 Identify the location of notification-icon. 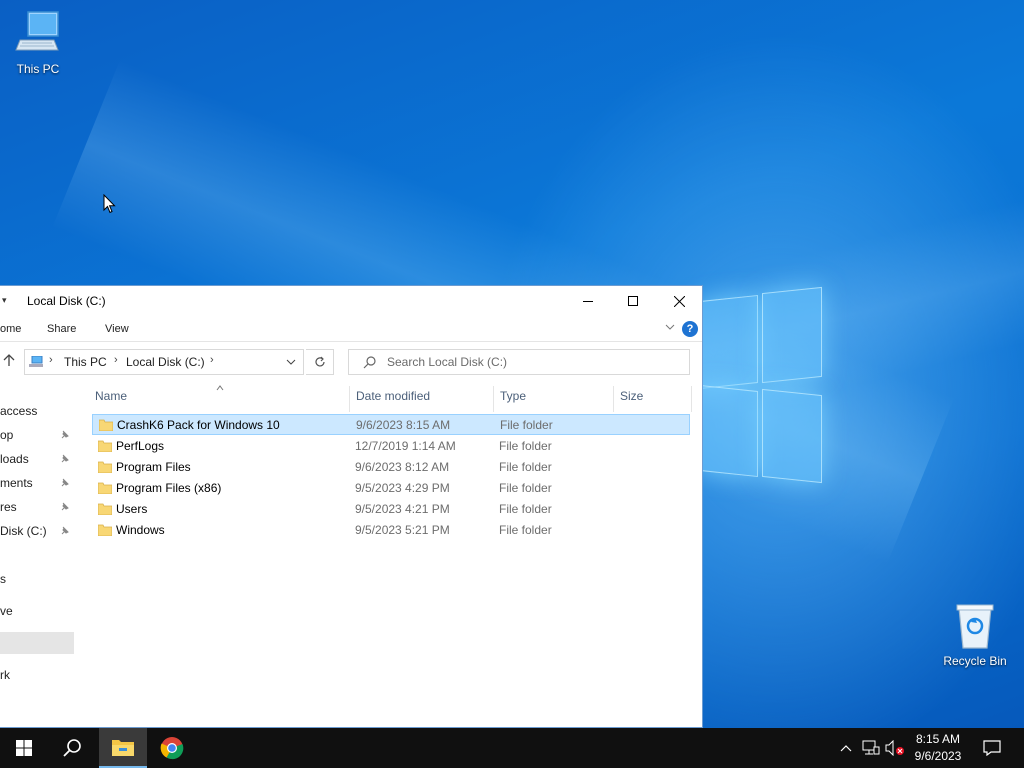
(992, 748).